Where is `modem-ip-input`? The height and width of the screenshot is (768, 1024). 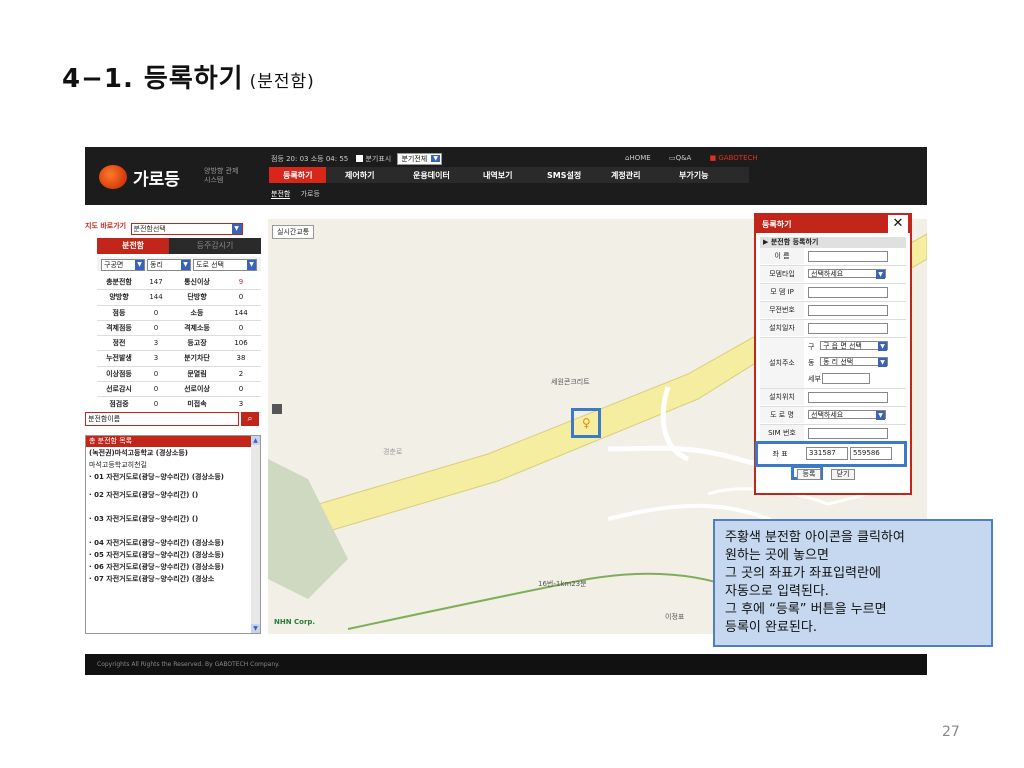 modem-ip-input is located at coordinates (848, 292).